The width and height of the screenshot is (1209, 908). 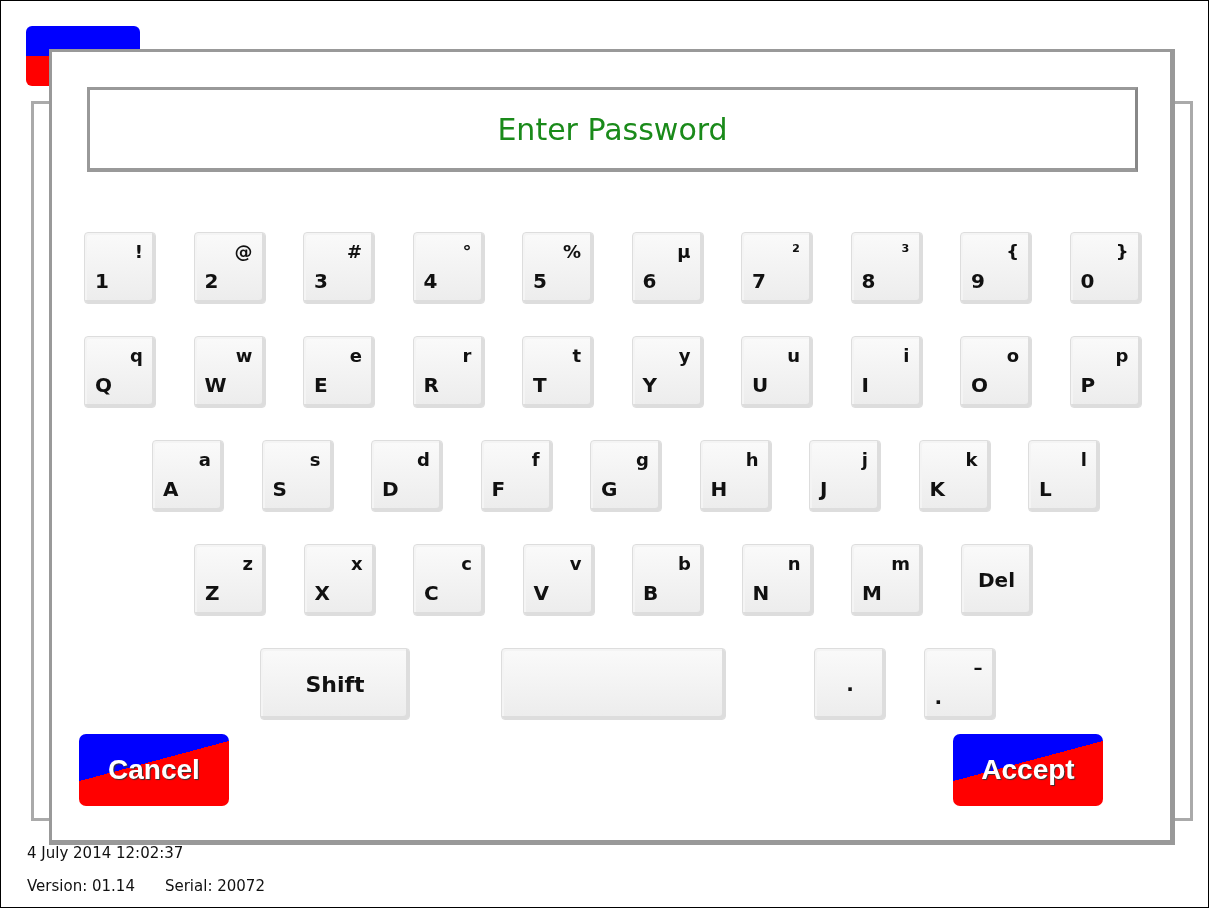 I want to click on keyboard-key: ! 1, so click(x=120, y=268).